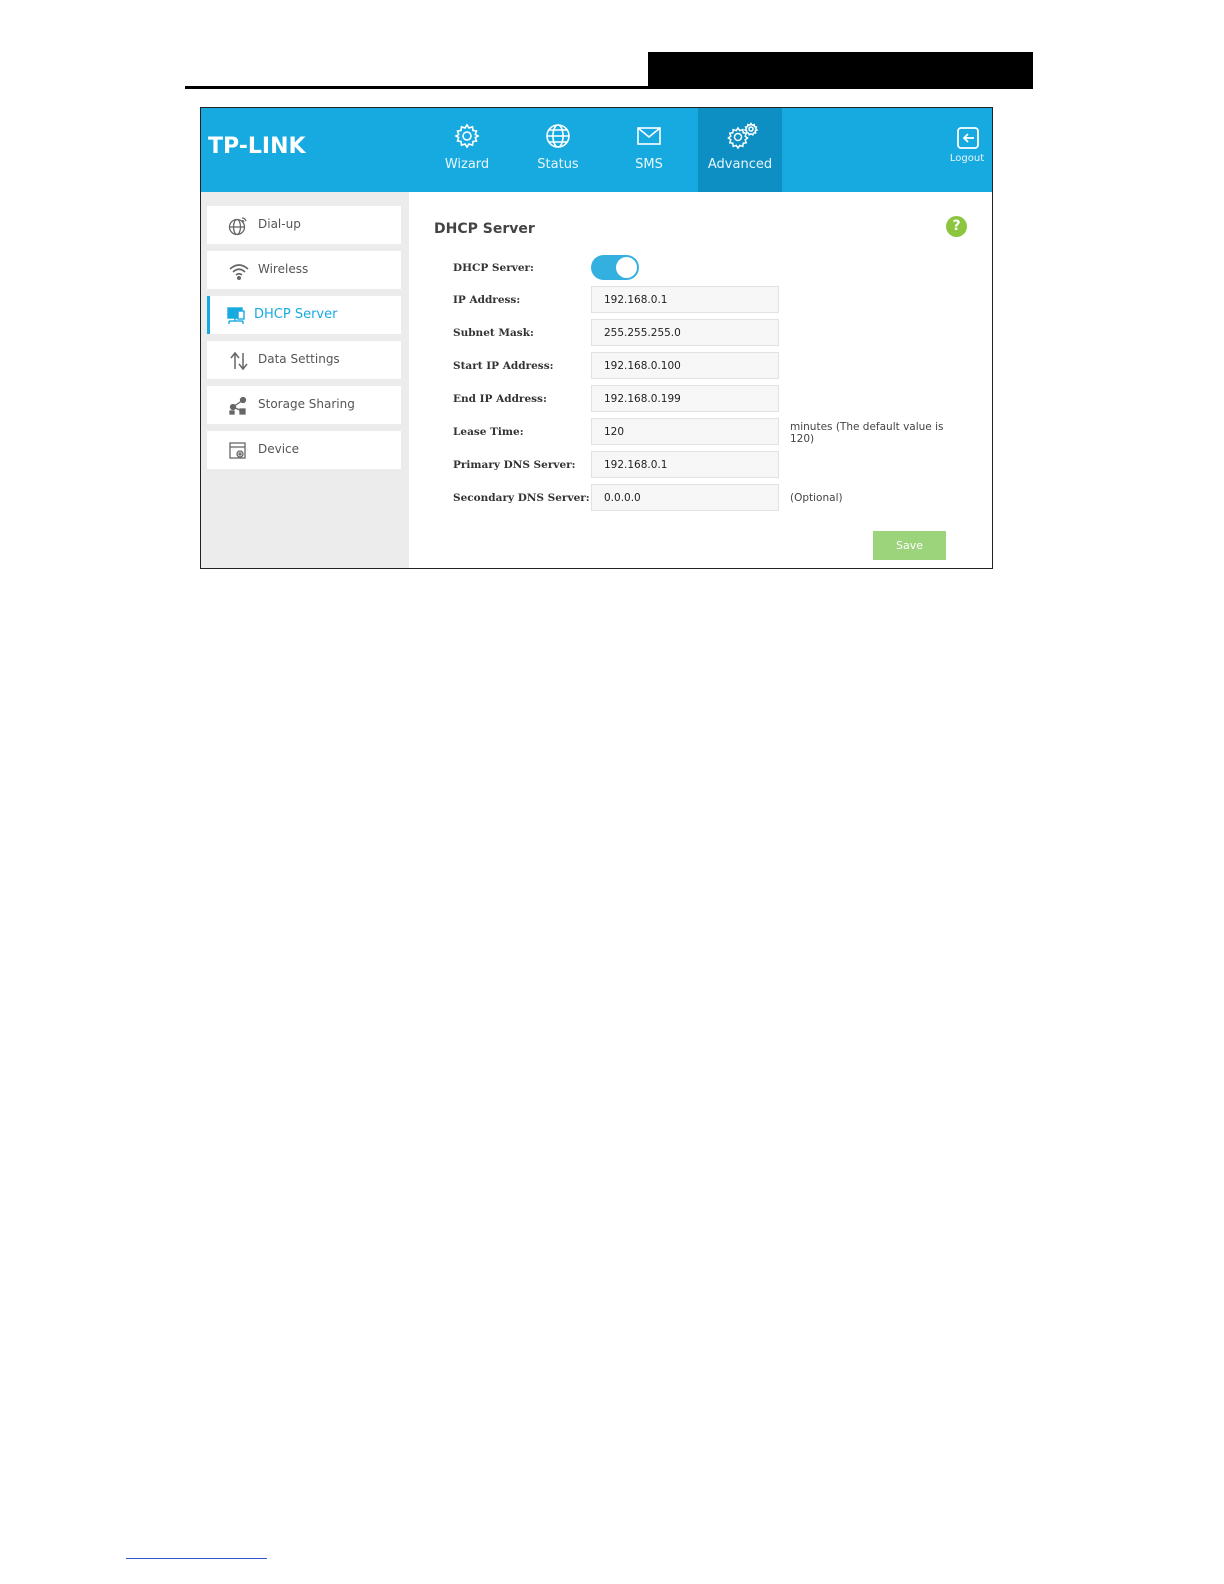  Describe the element at coordinates (970, 150) in the screenshot. I see `logout-button: Logout` at that location.